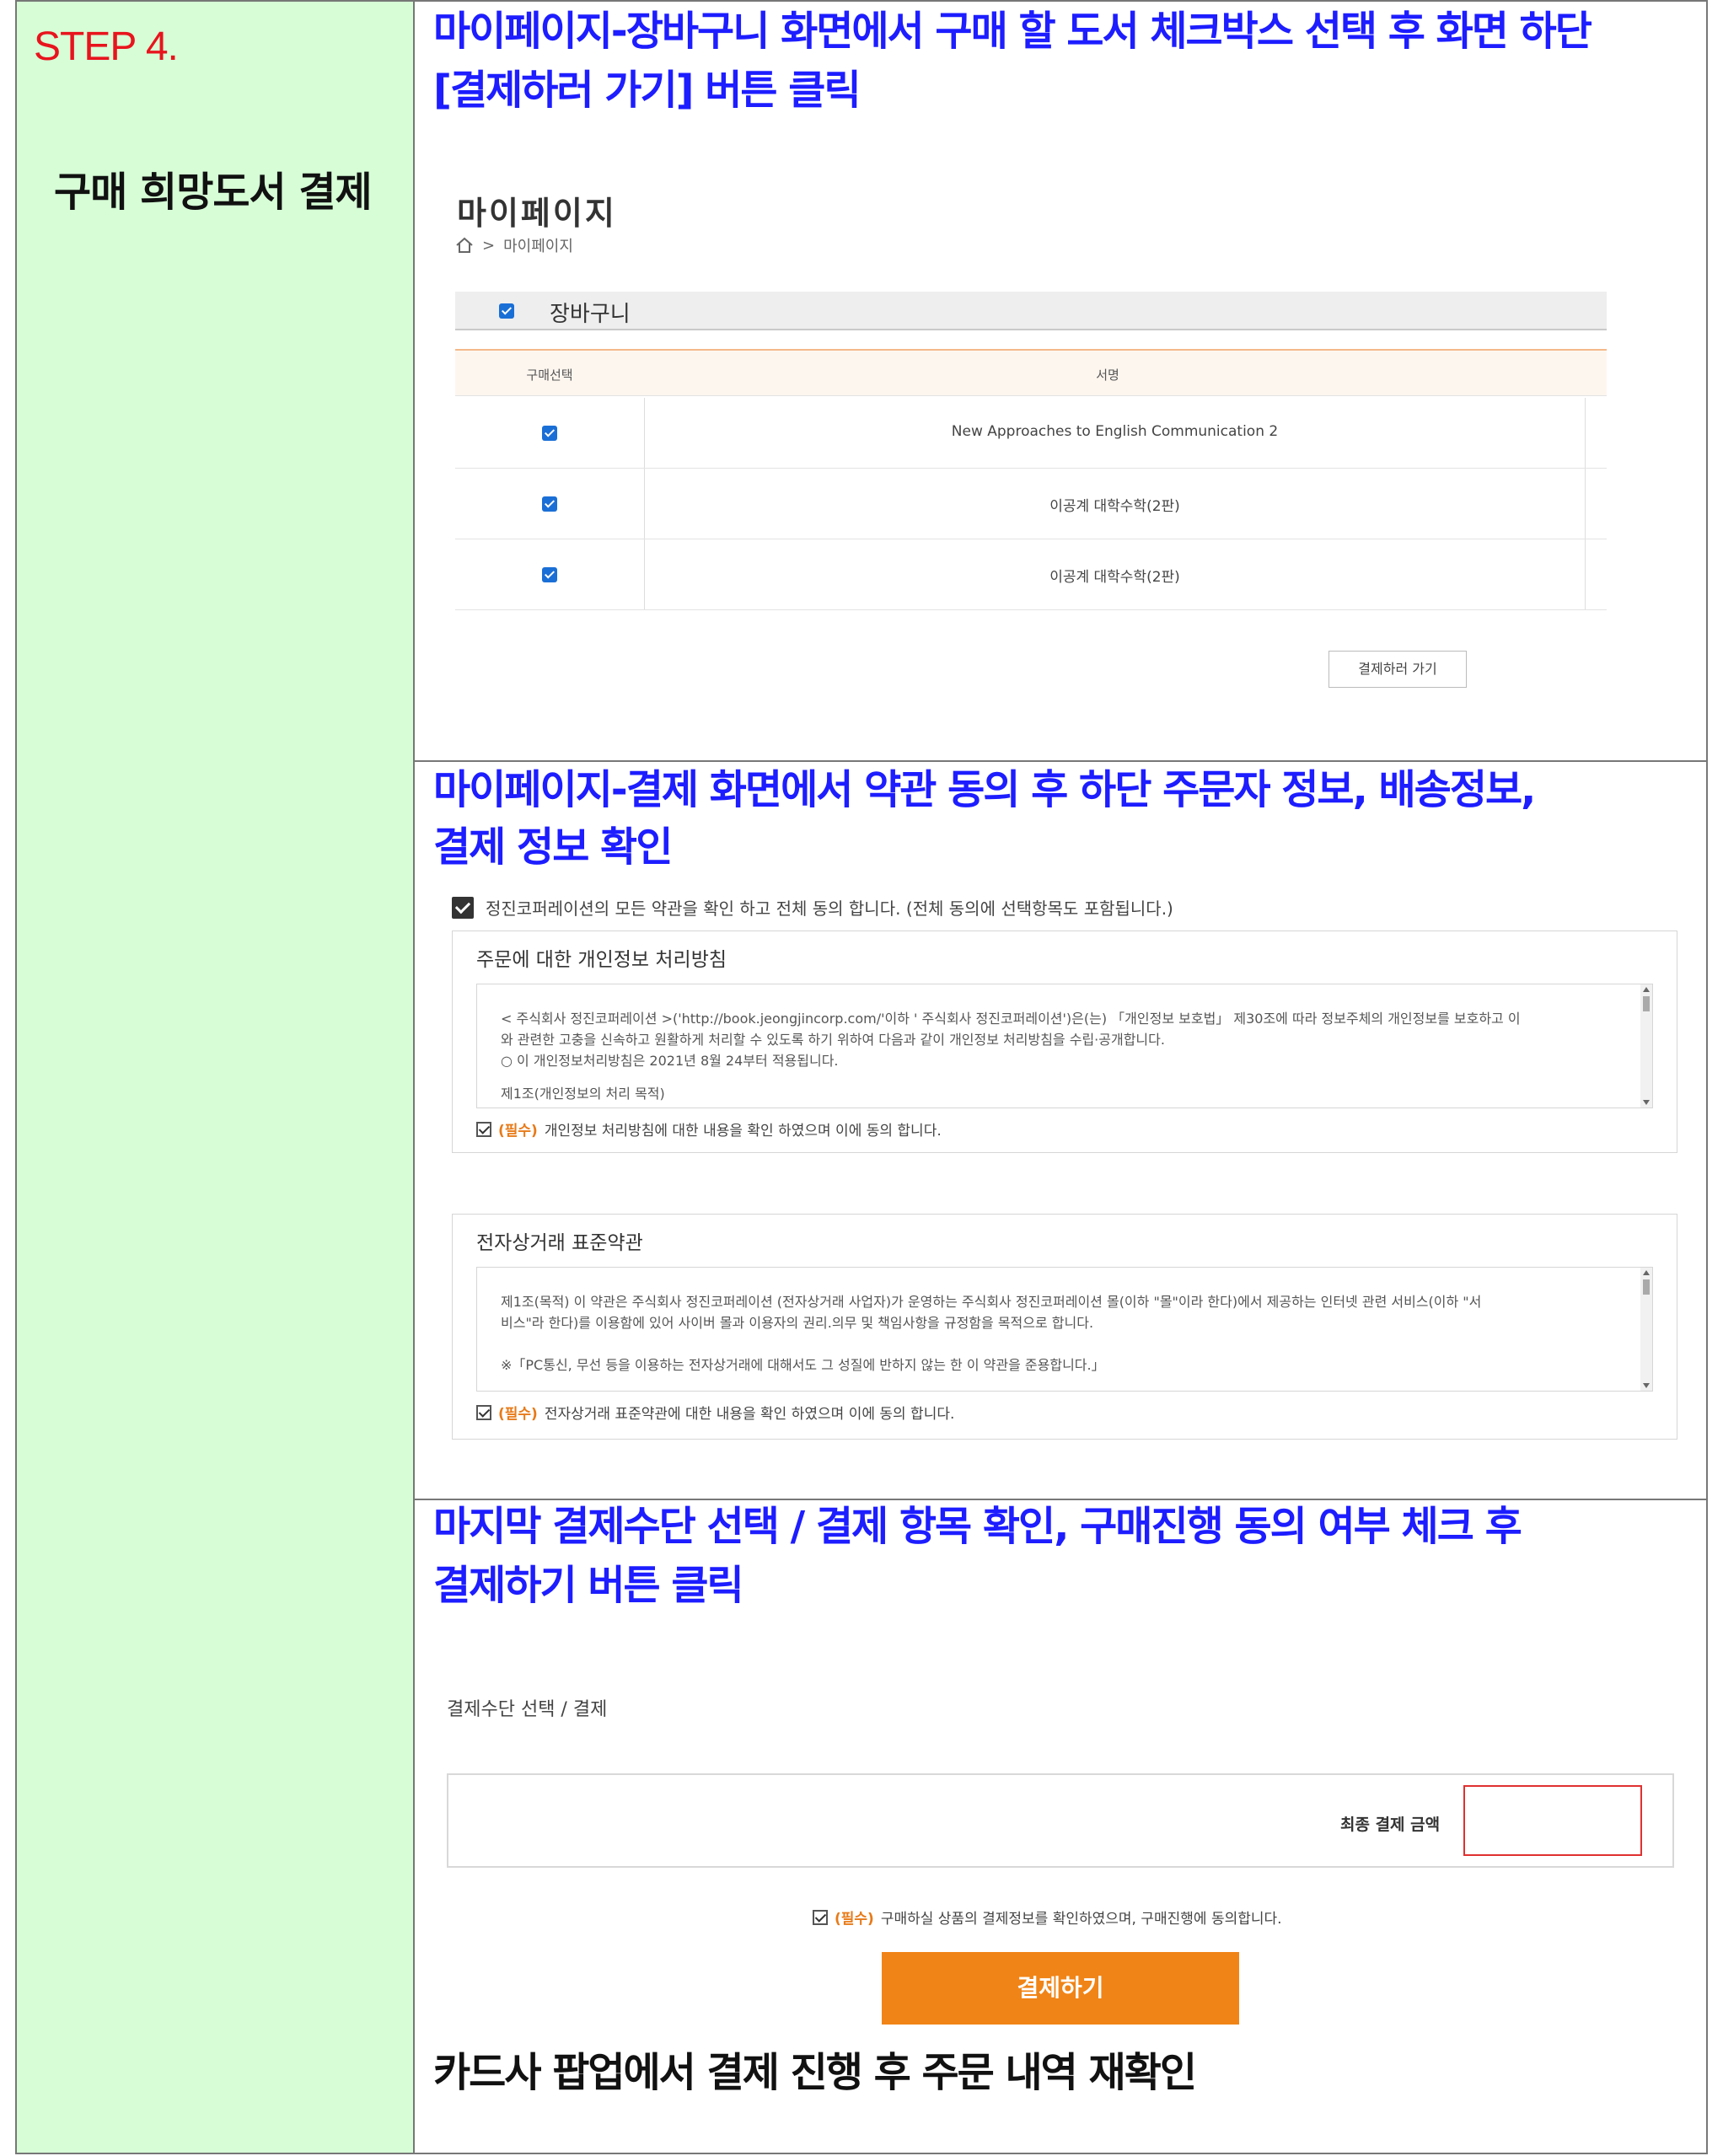  Describe the element at coordinates (1060, 1988) in the screenshot. I see `pay-button: 결제하기` at that location.